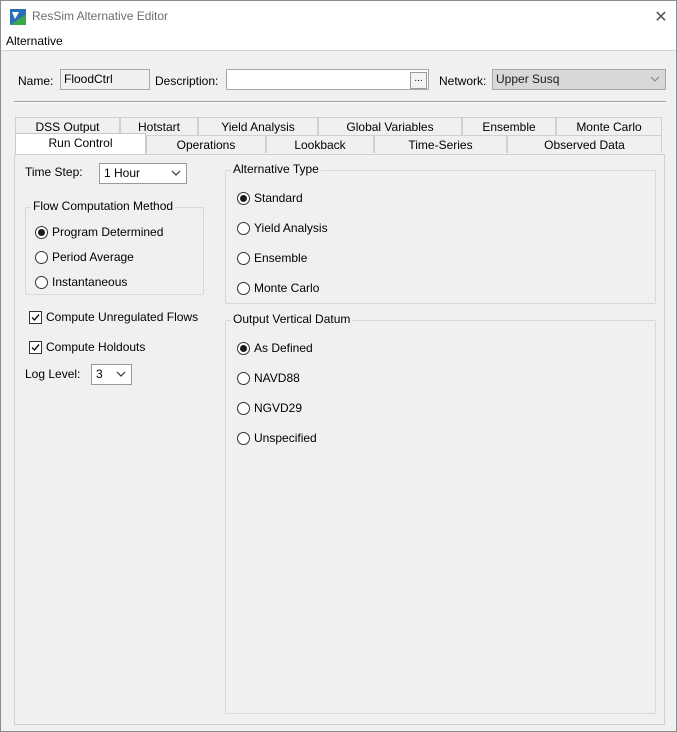 The height and width of the screenshot is (732, 677). I want to click on output-vertical-datum-title: Output Vertical Datum, so click(292, 319).